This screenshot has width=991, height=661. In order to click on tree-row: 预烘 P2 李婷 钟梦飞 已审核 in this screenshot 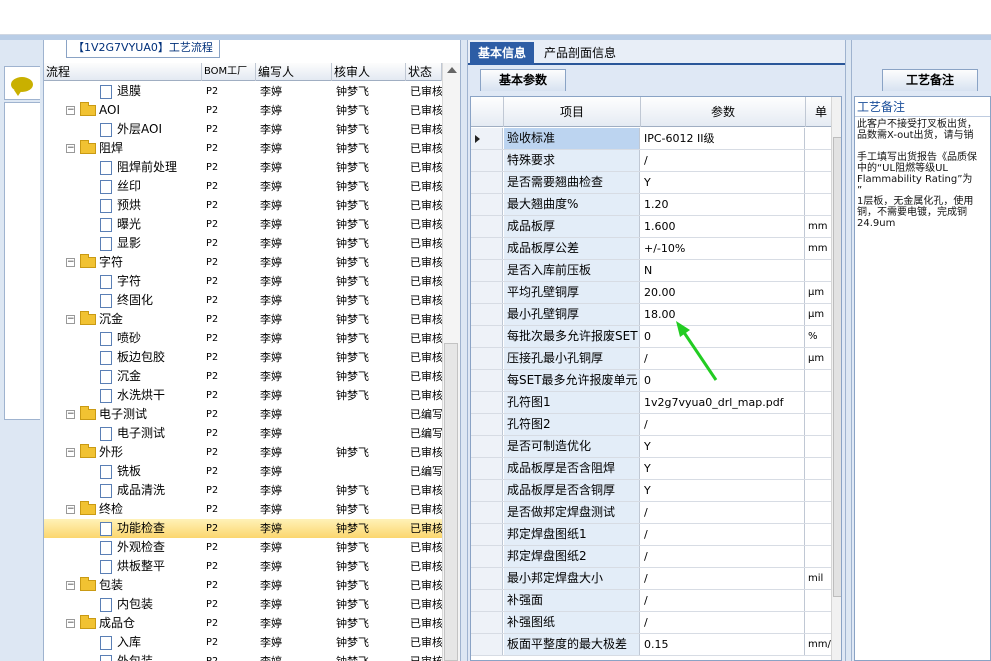, I will do `click(243, 205)`.